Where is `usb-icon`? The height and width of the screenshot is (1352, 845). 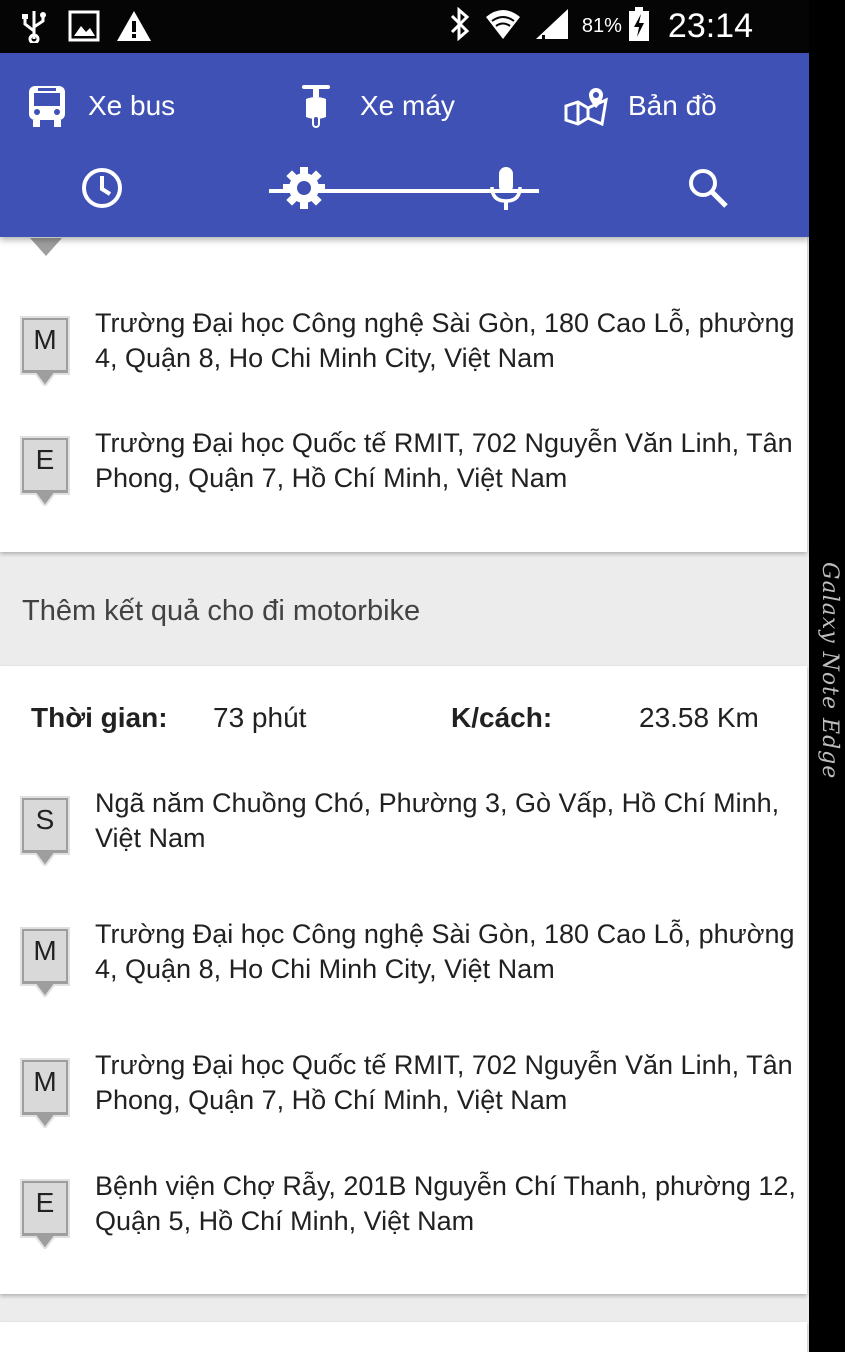 usb-icon is located at coordinates (34, 26).